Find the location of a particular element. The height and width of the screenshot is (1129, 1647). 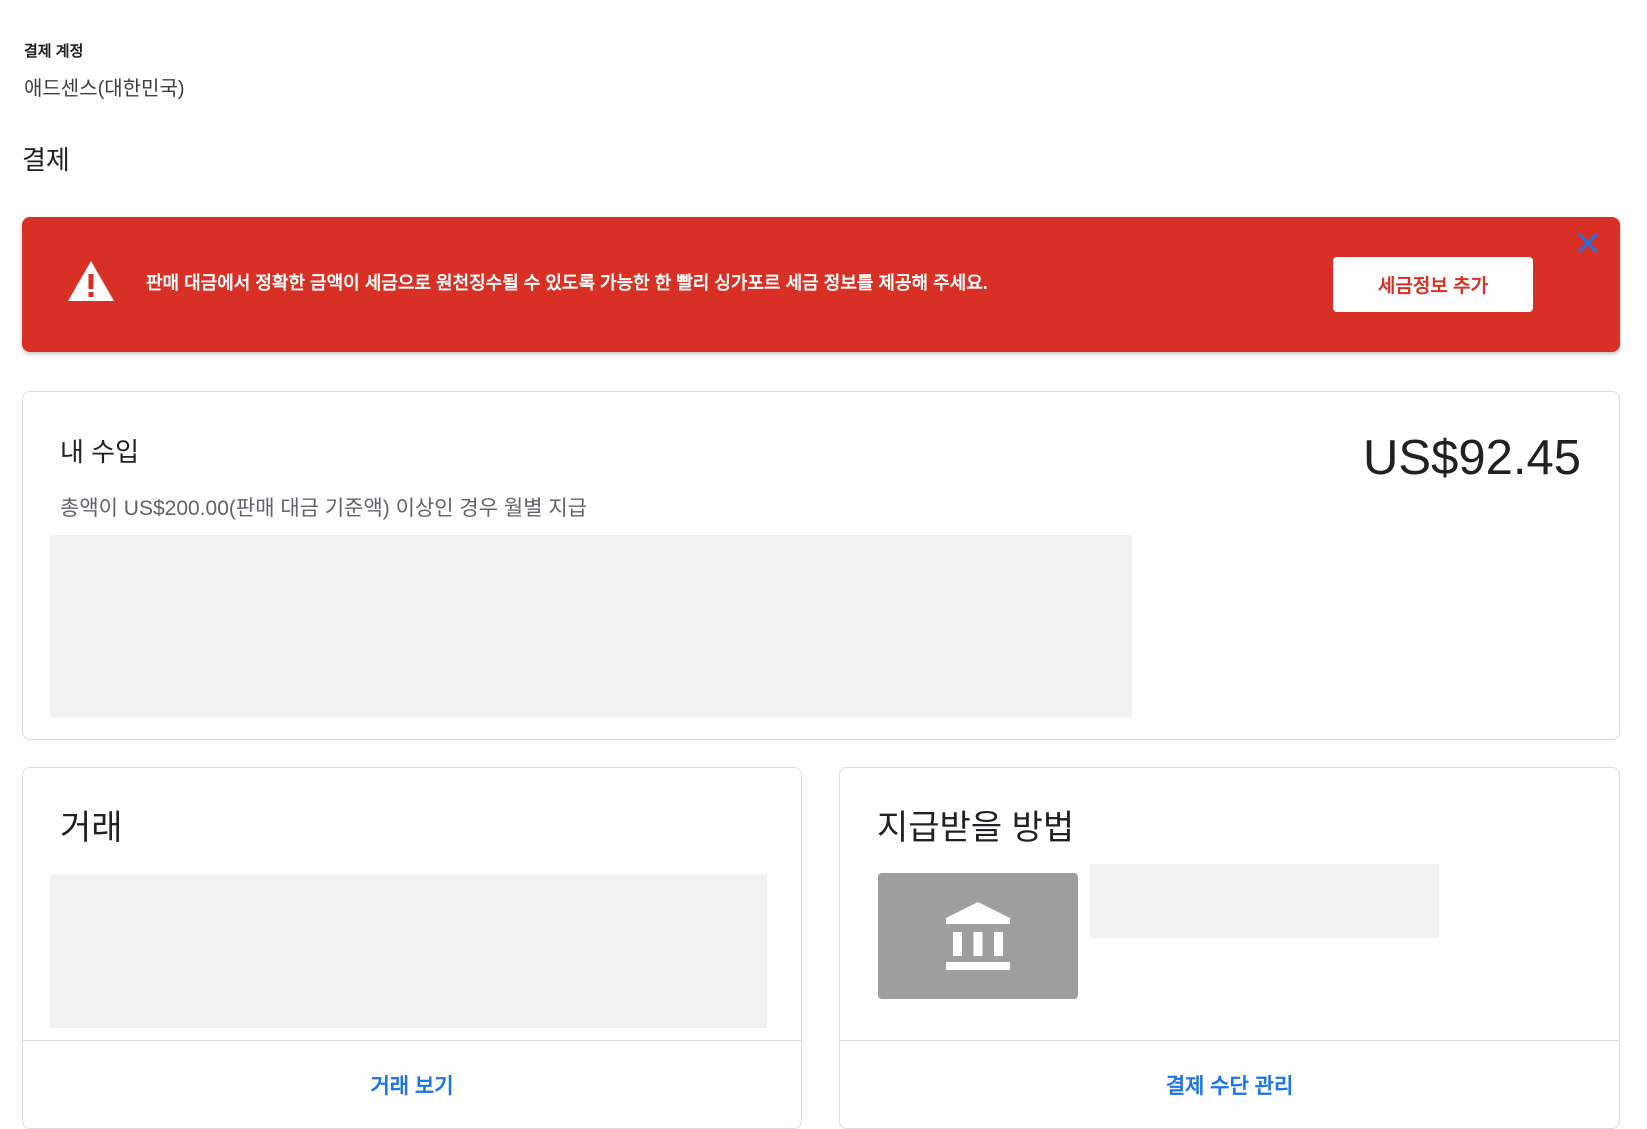

page-title: 결제 is located at coordinates (46, 160).